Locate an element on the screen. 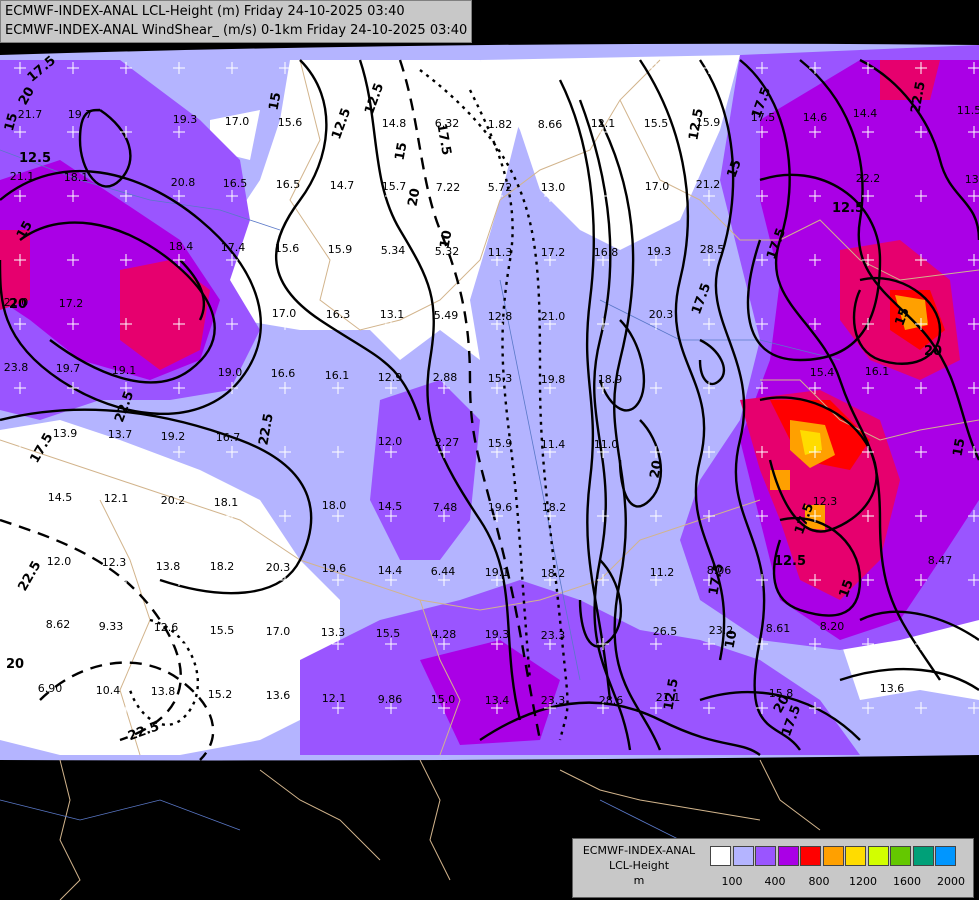  contour-label: 12.5 is located at coordinates (35, 158).